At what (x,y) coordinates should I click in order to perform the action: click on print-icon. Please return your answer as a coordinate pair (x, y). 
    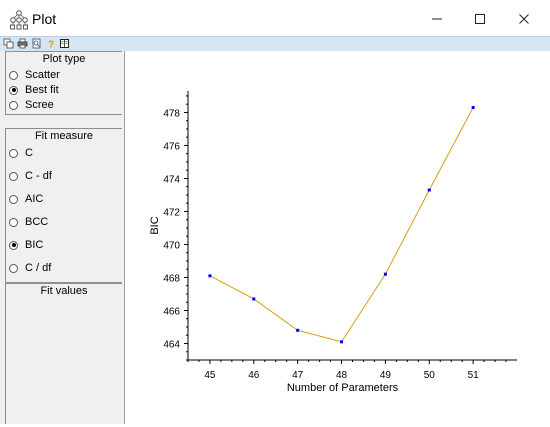
    Looking at the image, I should click on (22, 43).